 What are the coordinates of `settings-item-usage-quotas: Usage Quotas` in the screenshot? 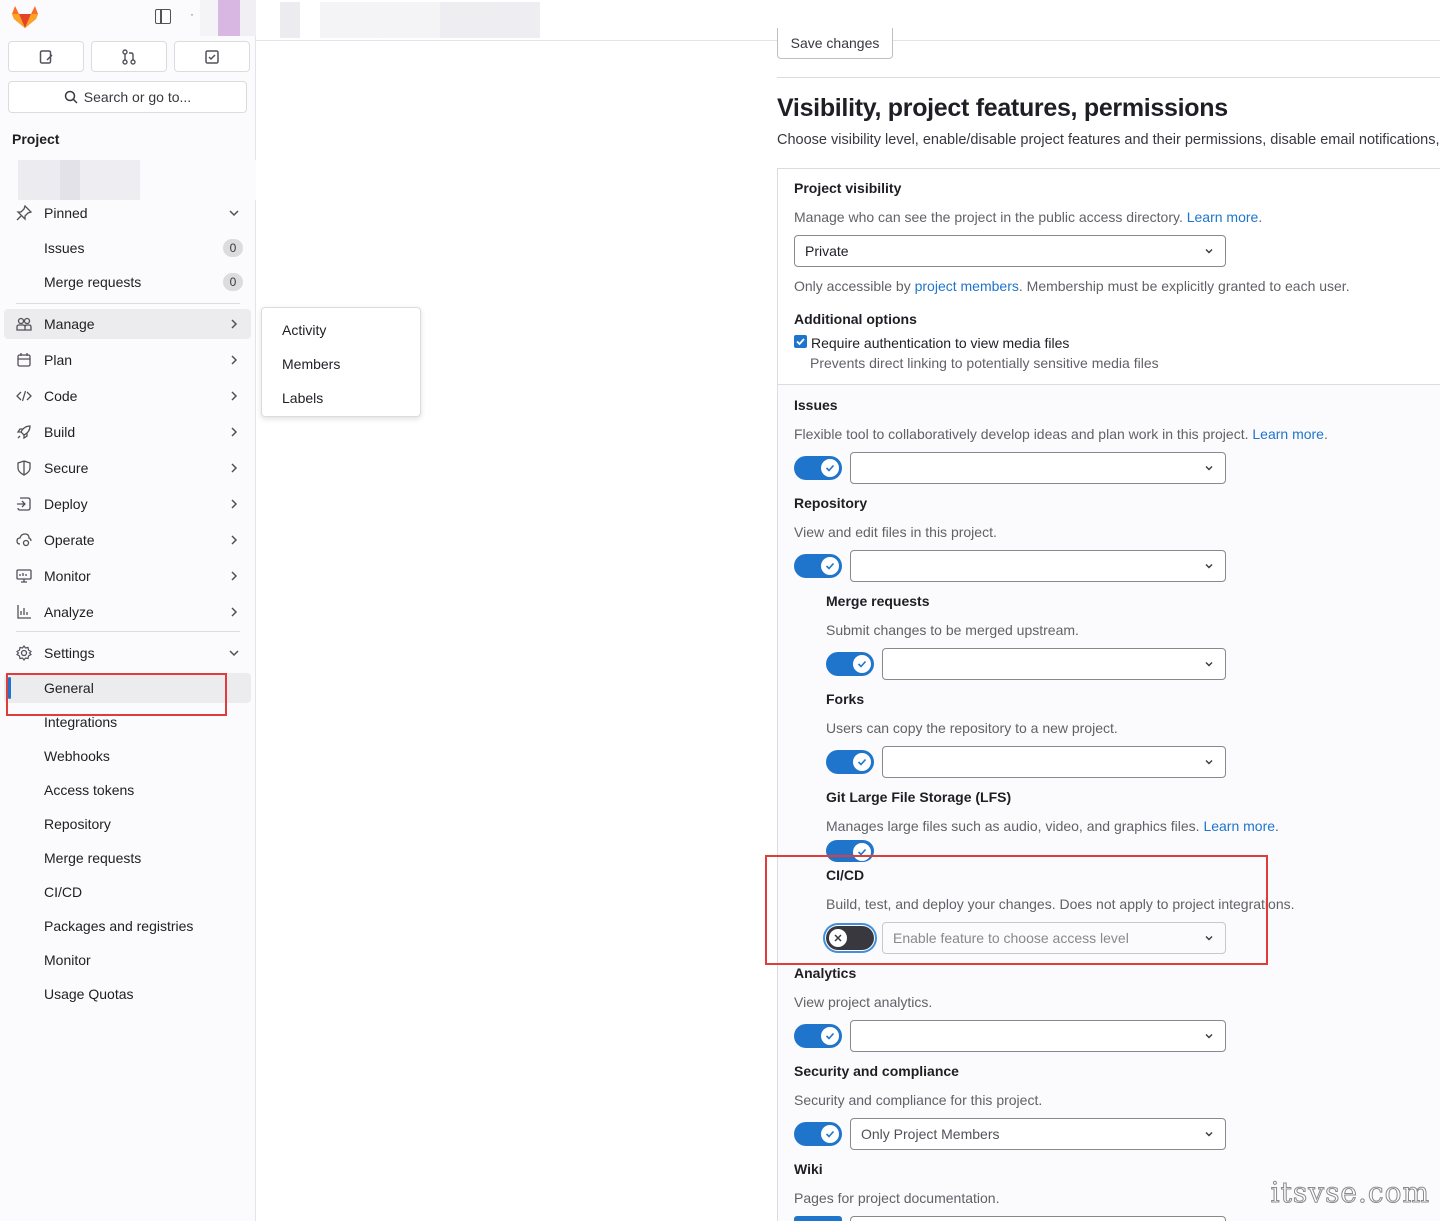 It's located at (127, 994).